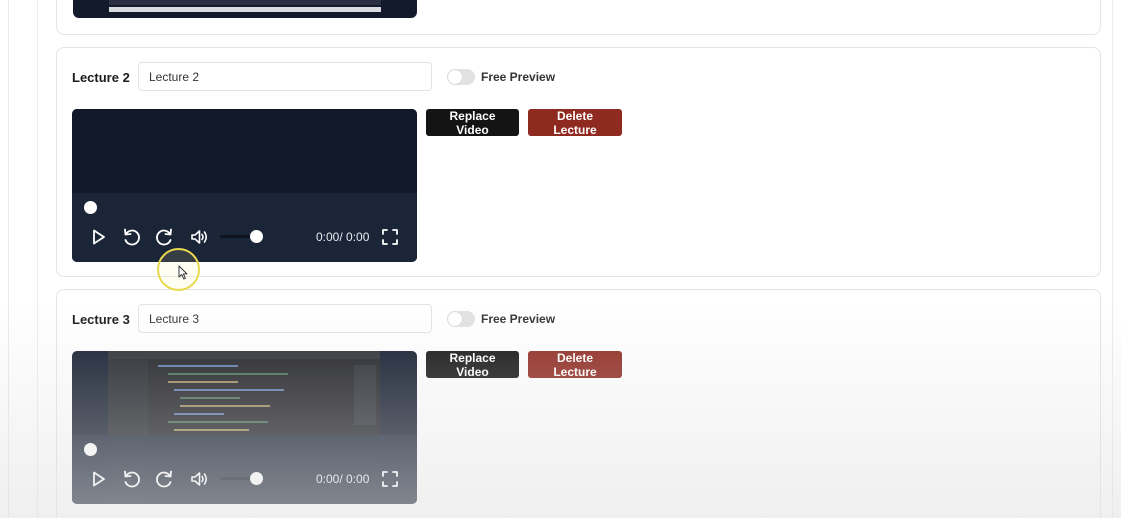  Describe the element at coordinates (244, 151) in the screenshot. I see `video-screen` at that location.